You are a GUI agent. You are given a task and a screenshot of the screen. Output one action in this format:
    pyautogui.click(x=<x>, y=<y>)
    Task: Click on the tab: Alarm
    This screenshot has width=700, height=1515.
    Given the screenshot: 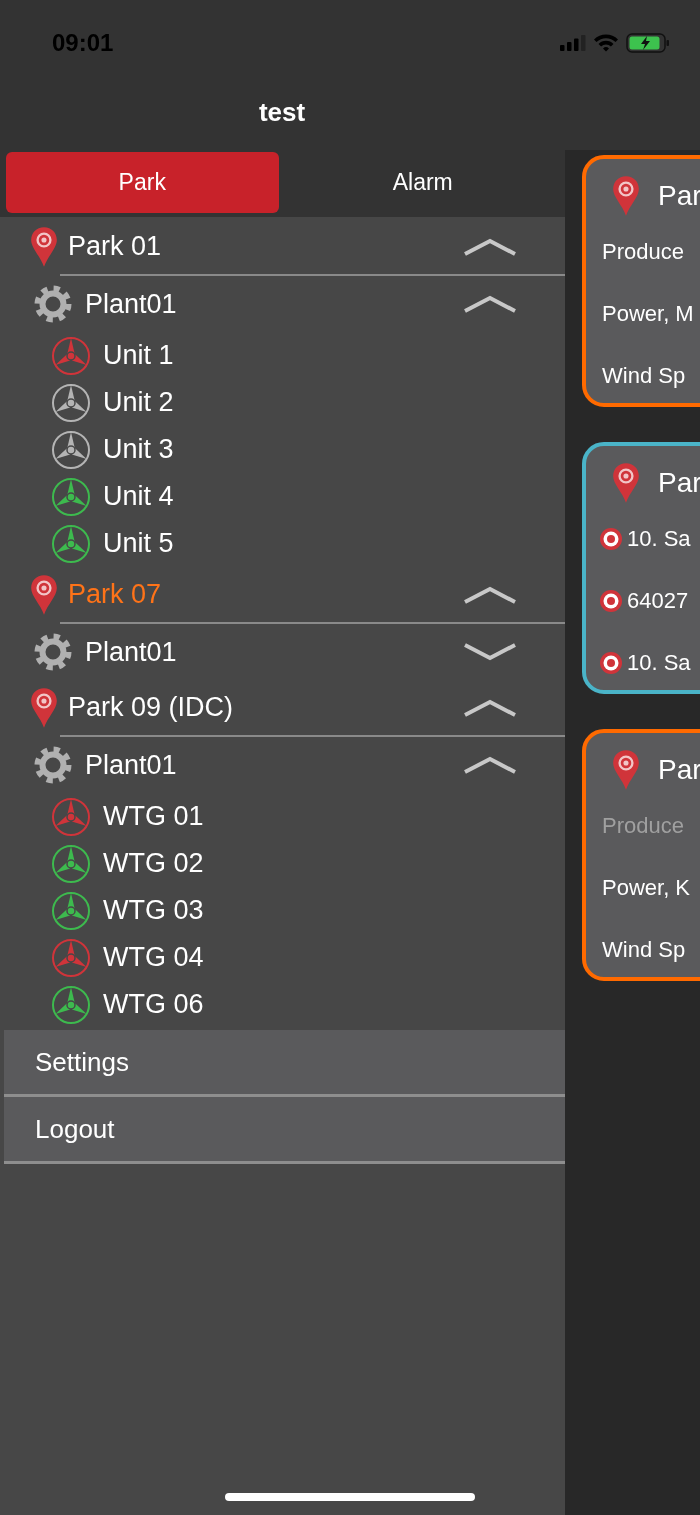 What is the action you would take?
    pyautogui.click(x=422, y=182)
    